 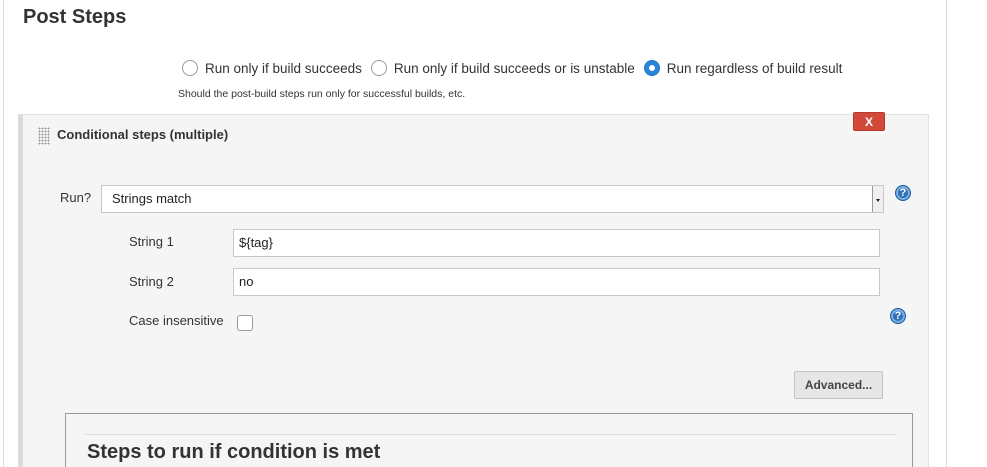 What do you see at coordinates (44, 136) in the screenshot?
I see `drag-handle-icon` at bounding box center [44, 136].